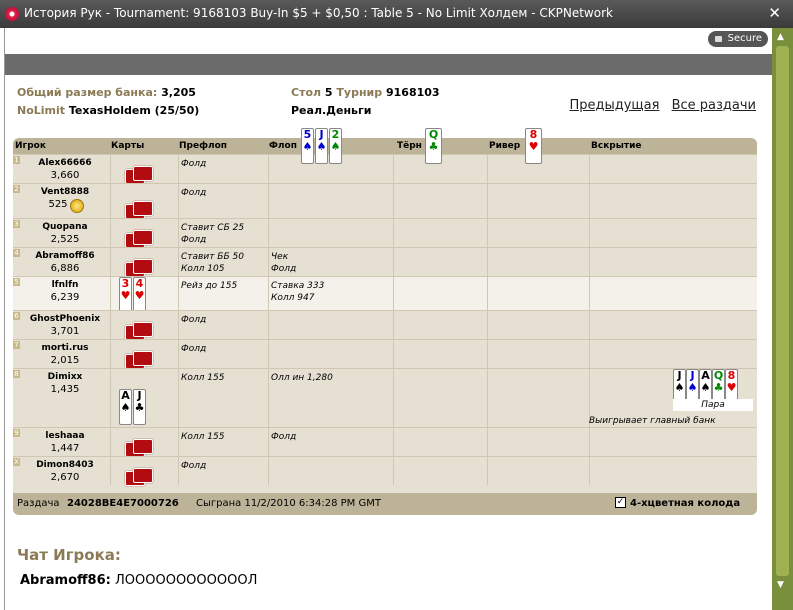 The height and width of the screenshot is (610, 793). What do you see at coordinates (780, 37) in the screenshot?
I see `scroll-up-icon: ▲` at bounding box center [780, 37].